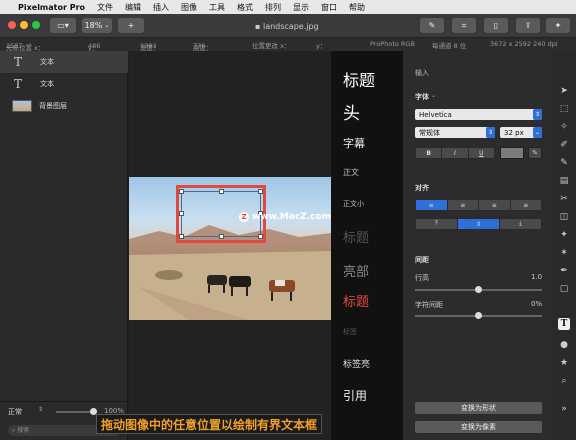  What do you see at coordinates (351, 172) in the screenshot?
I see `style-body: 正文` at bounding box center [351, 172].